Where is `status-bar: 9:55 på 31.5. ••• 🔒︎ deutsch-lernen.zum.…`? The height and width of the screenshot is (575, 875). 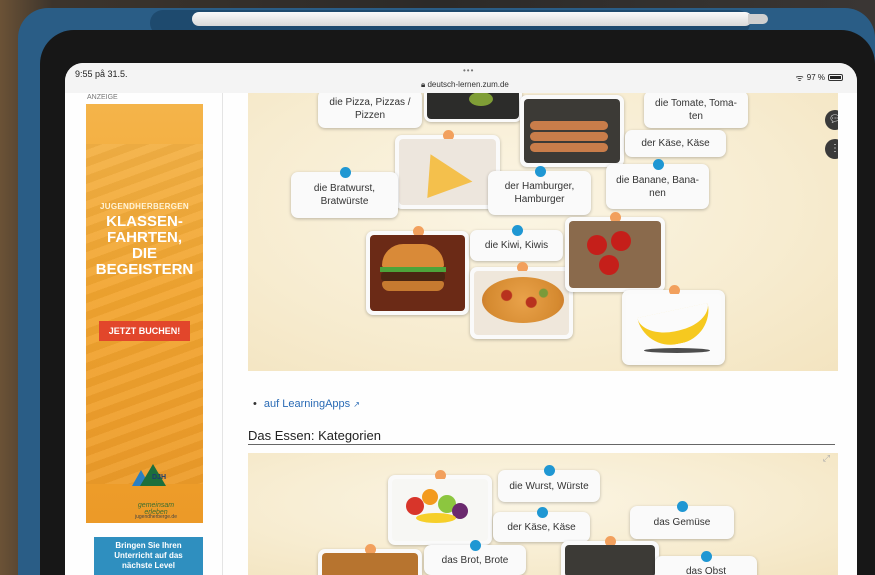 status-bar: 9:55 på 31.5. ••• 🔒︎ deutsch-lernen.zum.… is located at coordinates (461, 78).